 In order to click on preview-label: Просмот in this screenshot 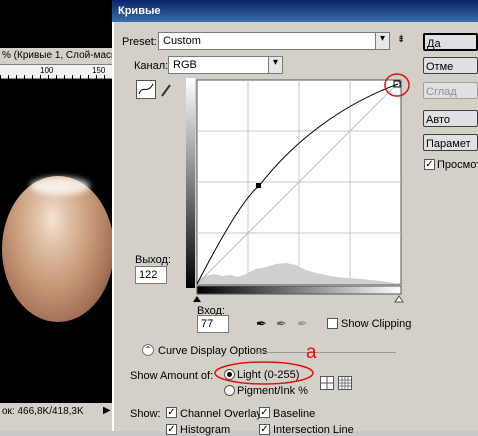, I will do `click(457, 165)`.